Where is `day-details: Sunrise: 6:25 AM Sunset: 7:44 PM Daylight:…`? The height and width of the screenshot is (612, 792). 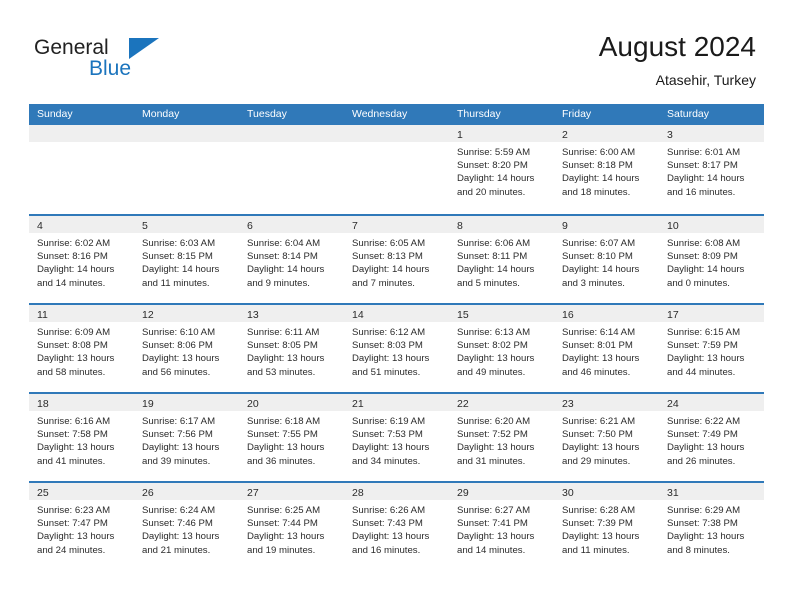 day-details: Sunrise: 6:25 AM Sunset: 7:44 PM Daylight:… is located at coordinates (291, 528).